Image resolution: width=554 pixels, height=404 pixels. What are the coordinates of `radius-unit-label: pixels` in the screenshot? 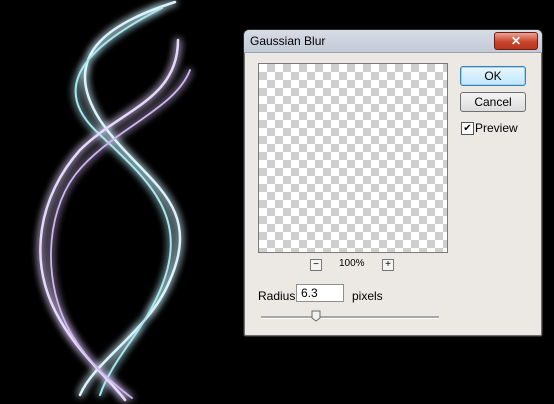 It's located at (367, 296).